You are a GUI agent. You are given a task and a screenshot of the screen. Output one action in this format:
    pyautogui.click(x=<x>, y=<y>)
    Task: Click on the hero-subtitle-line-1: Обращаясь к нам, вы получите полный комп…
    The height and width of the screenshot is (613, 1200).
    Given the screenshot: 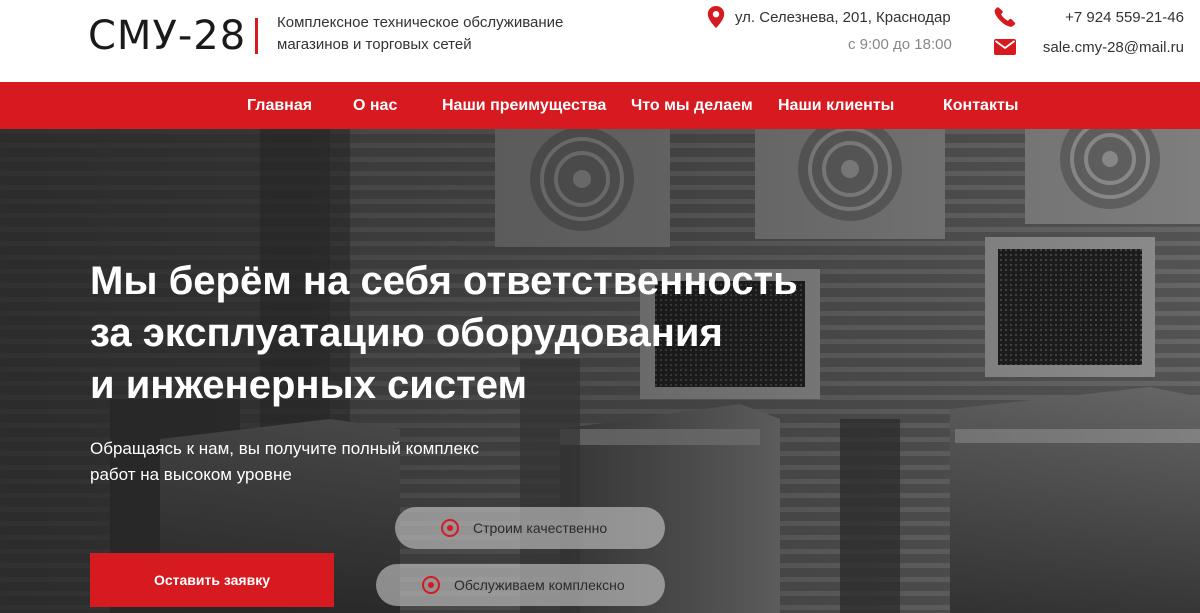 What is the action you would take?
    pyautogui.click(x=285, y=448)
    